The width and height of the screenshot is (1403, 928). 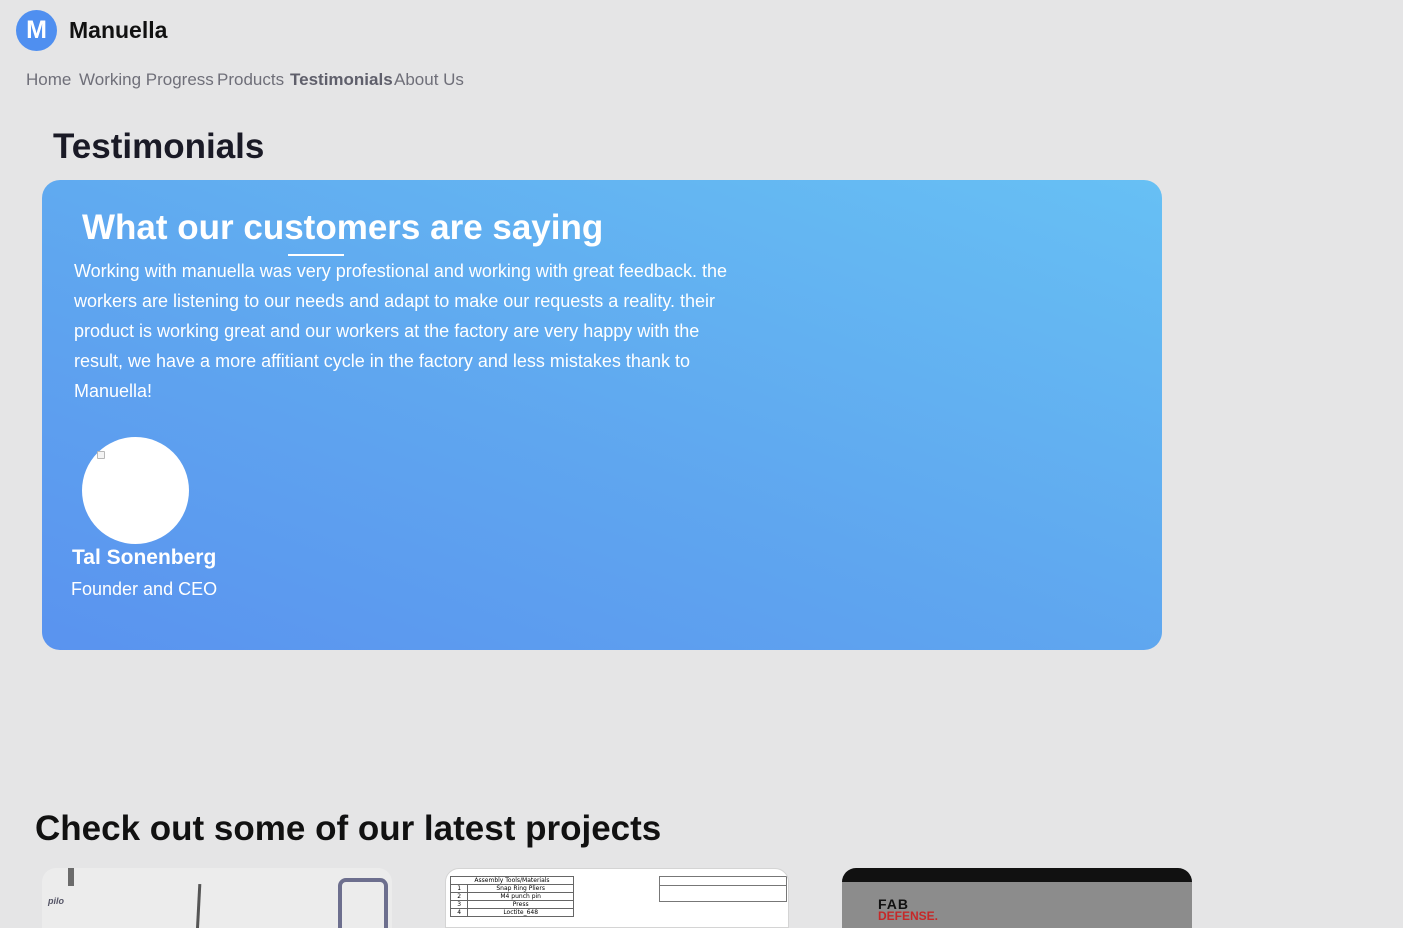 I want to click on nav-testimonials: Testimonials, so click(x=341, y=80).